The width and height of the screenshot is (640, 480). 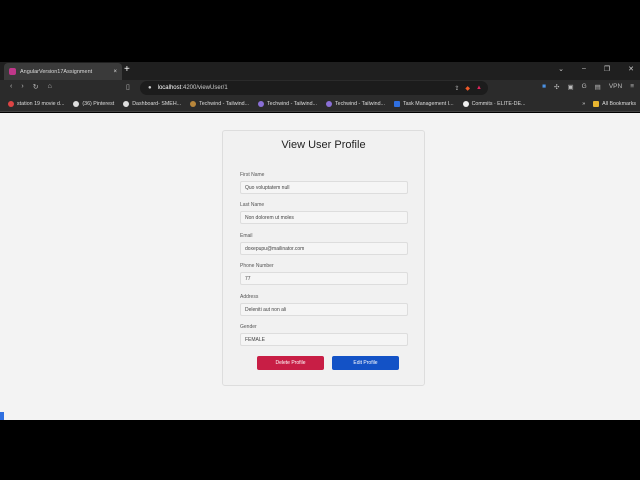 What do you see at coordinates (249, 297) in the screenshot?
I see `field-label: Address` at bounding box center [249, 297].